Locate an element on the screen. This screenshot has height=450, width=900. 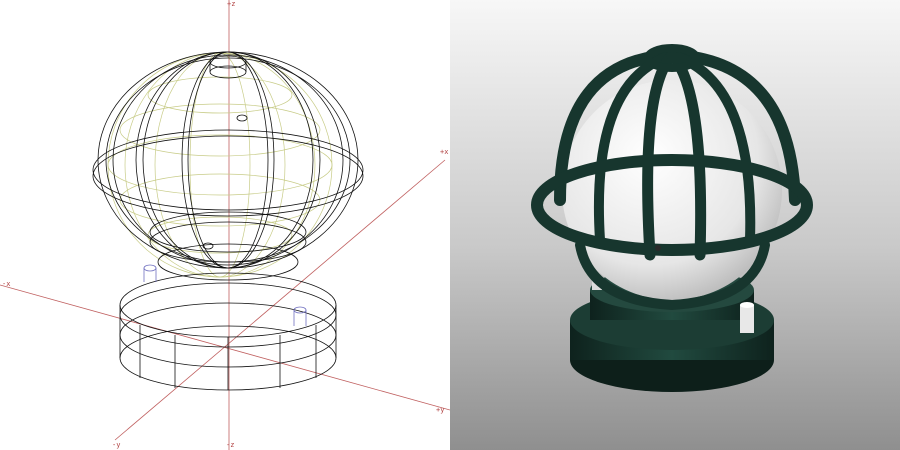
screw is located at coordinates (658, 248).